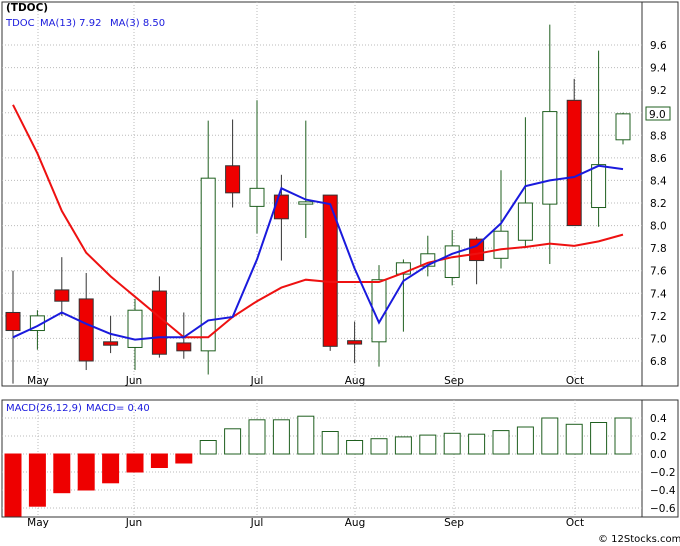 The width and height of the screenshot is (680, 546). I want to click on last-price-label: 9.0, so click(657, 115).